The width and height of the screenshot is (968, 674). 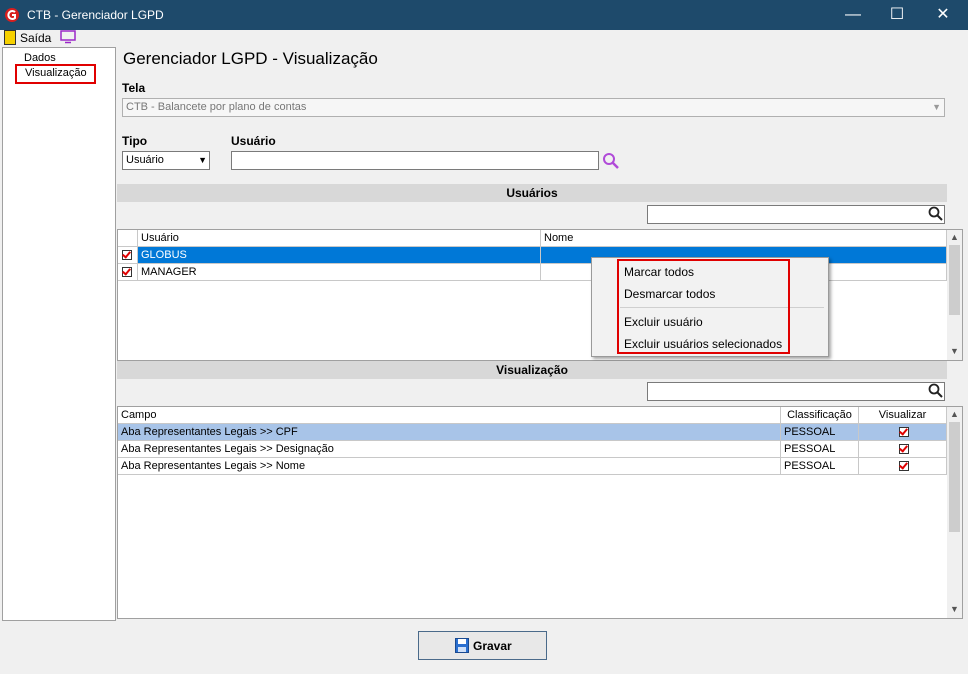 I want to click on tela-select: CTB - Balancete por plano de contas ▼, so click(x=533, y=107).